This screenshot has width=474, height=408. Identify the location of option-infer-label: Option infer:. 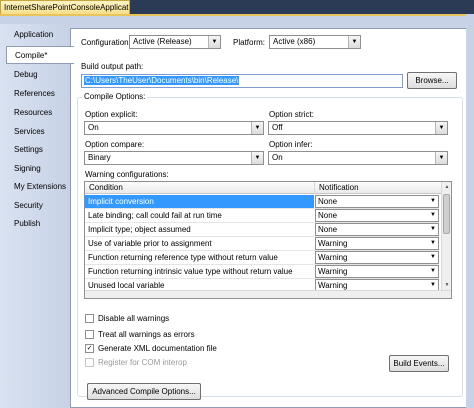
(291, 144).